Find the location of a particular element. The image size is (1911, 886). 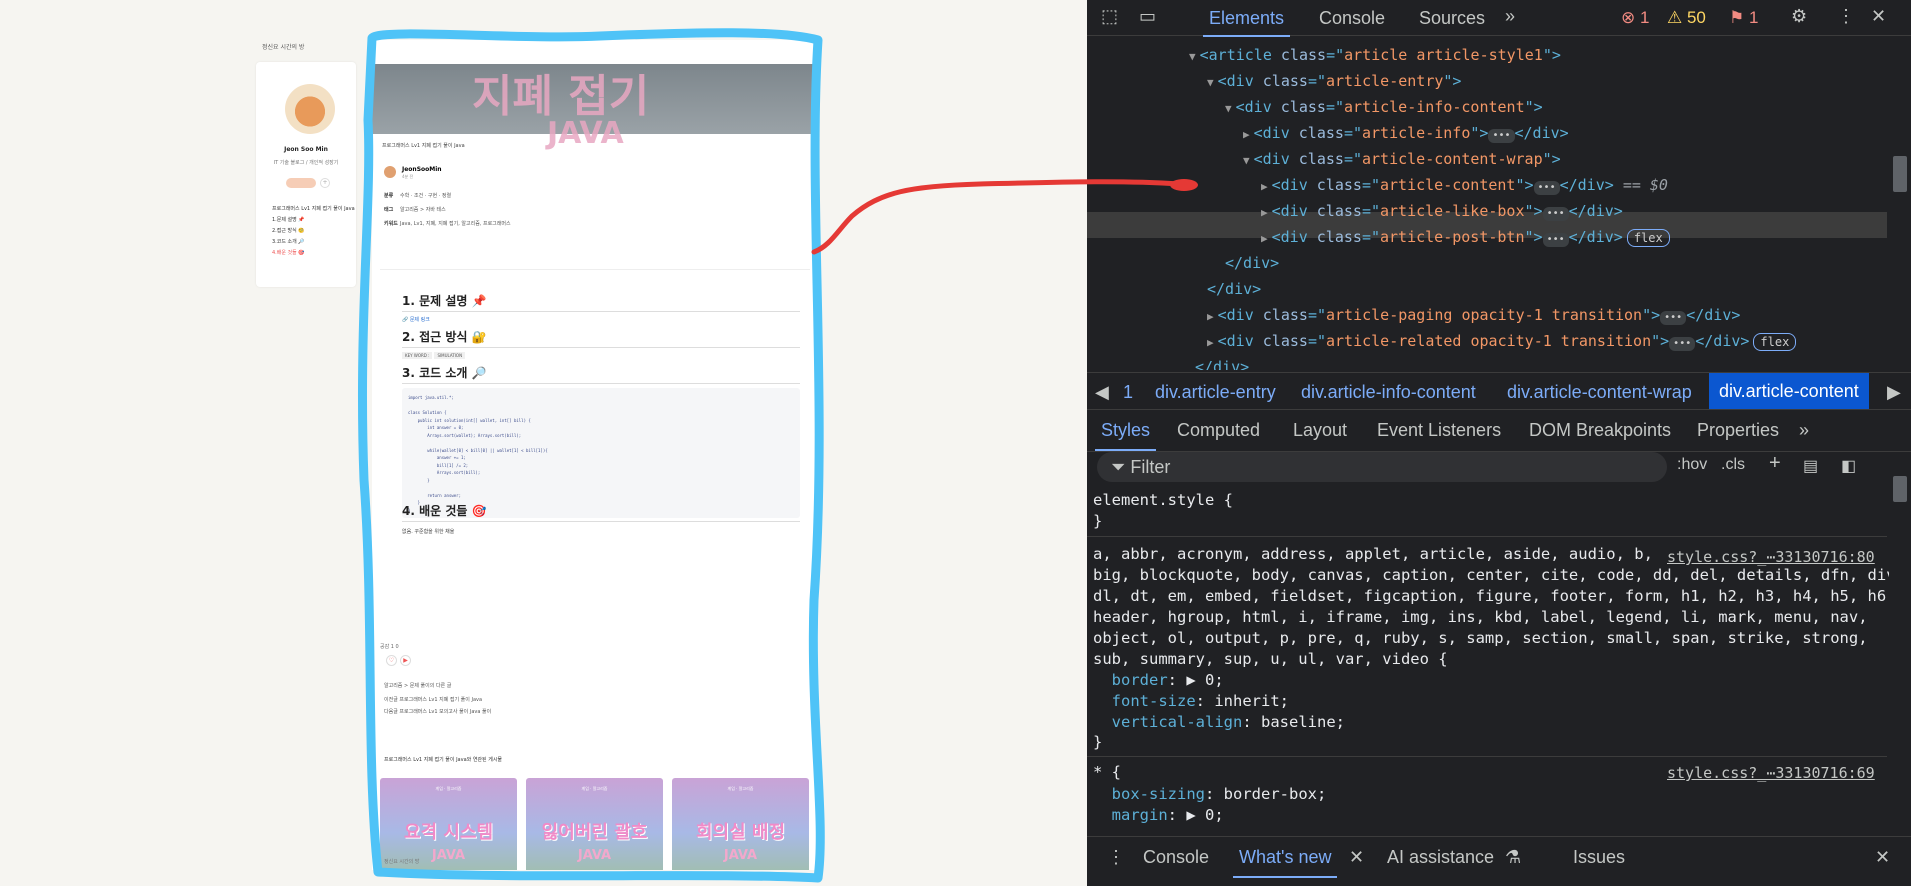

category-row: 이전글 프로그래머스 Lv1 지폐 접기 풀이 Java is located at coordinates (433, 699).